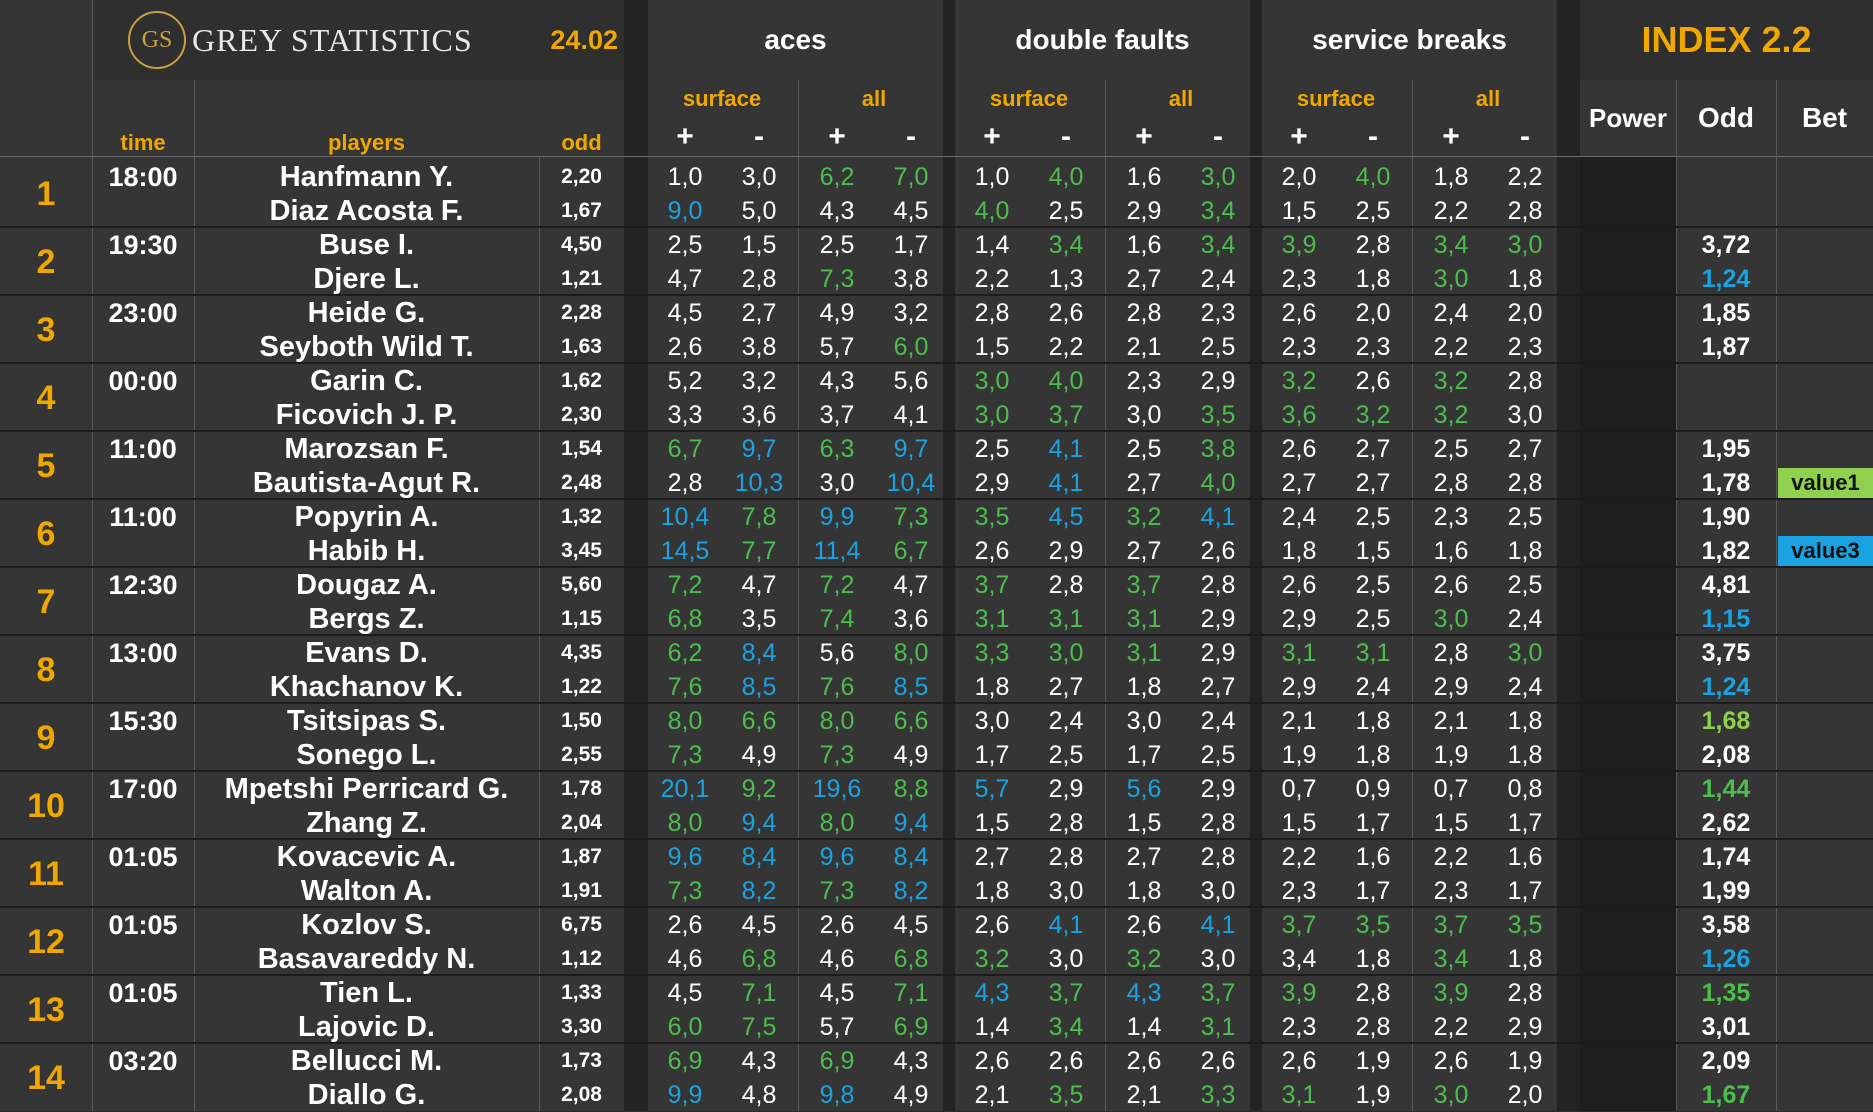 Image resolution: width=1873 pixels, height=1112 pixels. What do you see at coordinates (1726, 448) in the screenshot?
I see `index-odd-value: 1,95` at bounding box center [1726, 448].